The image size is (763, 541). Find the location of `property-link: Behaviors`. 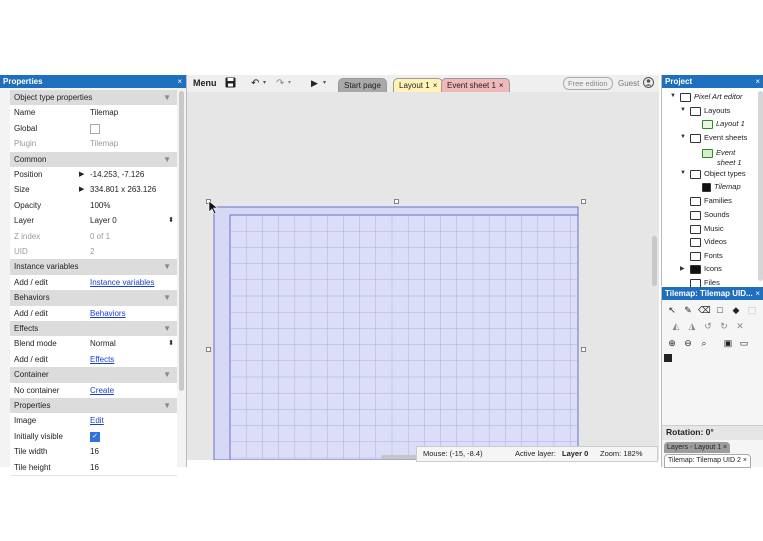

property-link: Behaviors is located at coordinates (108, 313).